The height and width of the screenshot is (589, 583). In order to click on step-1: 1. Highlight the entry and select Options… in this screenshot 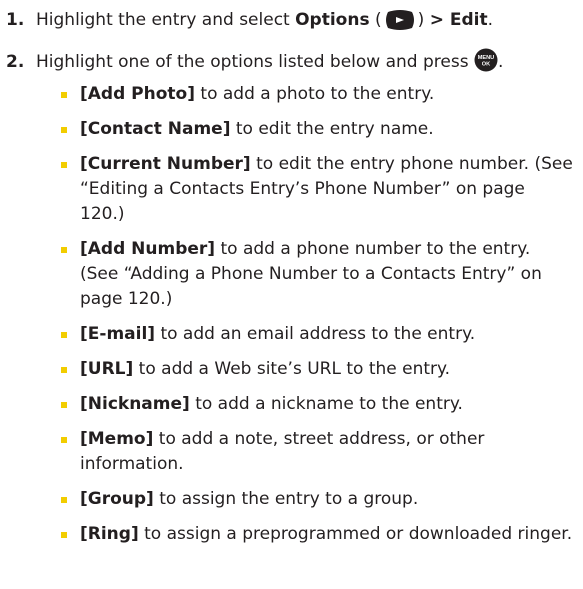, I will do `click(291, 20)`.